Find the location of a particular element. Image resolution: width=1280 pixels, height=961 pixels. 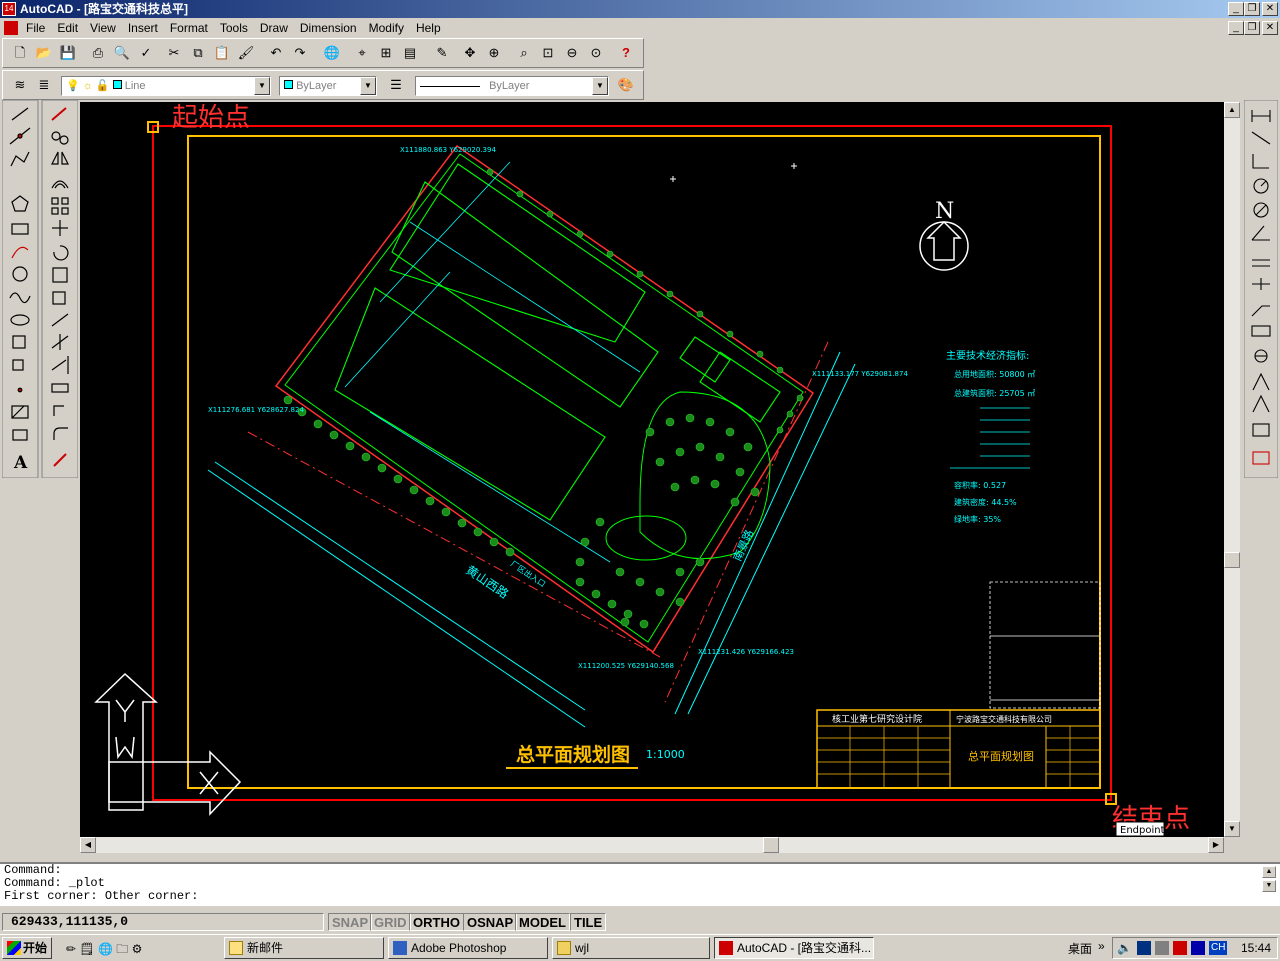

command-prompt: First corner: Other corner: is located at coordinates (642, 896).